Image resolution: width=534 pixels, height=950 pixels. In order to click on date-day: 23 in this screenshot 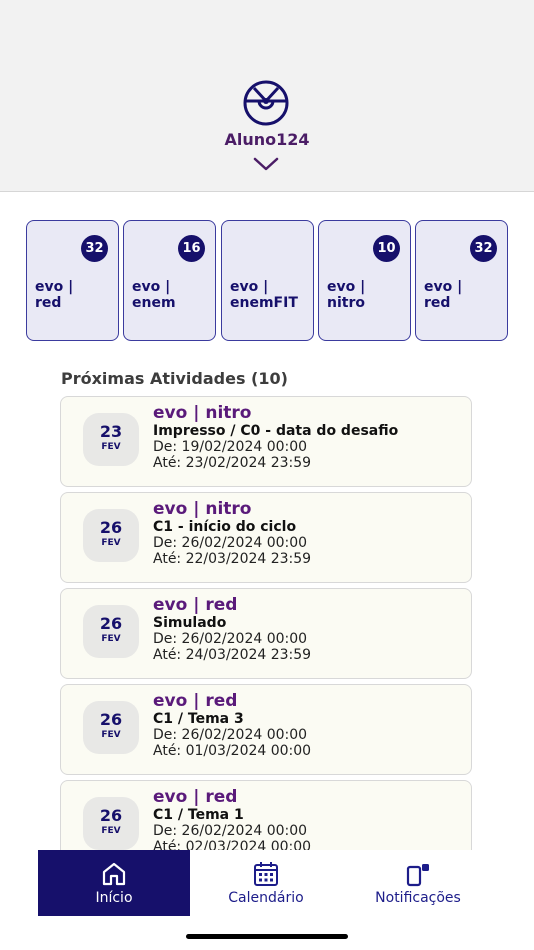, I will do `click(111, 431)`.